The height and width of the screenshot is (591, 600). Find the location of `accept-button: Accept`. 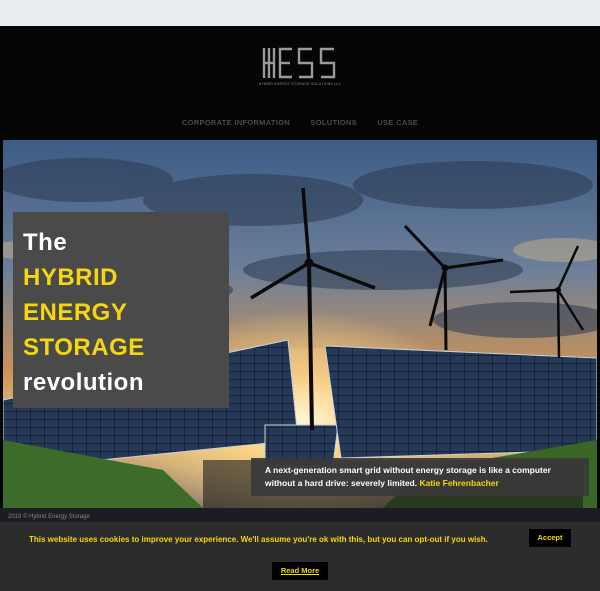

accept-button: Accept is located at coordinates (550, 538).